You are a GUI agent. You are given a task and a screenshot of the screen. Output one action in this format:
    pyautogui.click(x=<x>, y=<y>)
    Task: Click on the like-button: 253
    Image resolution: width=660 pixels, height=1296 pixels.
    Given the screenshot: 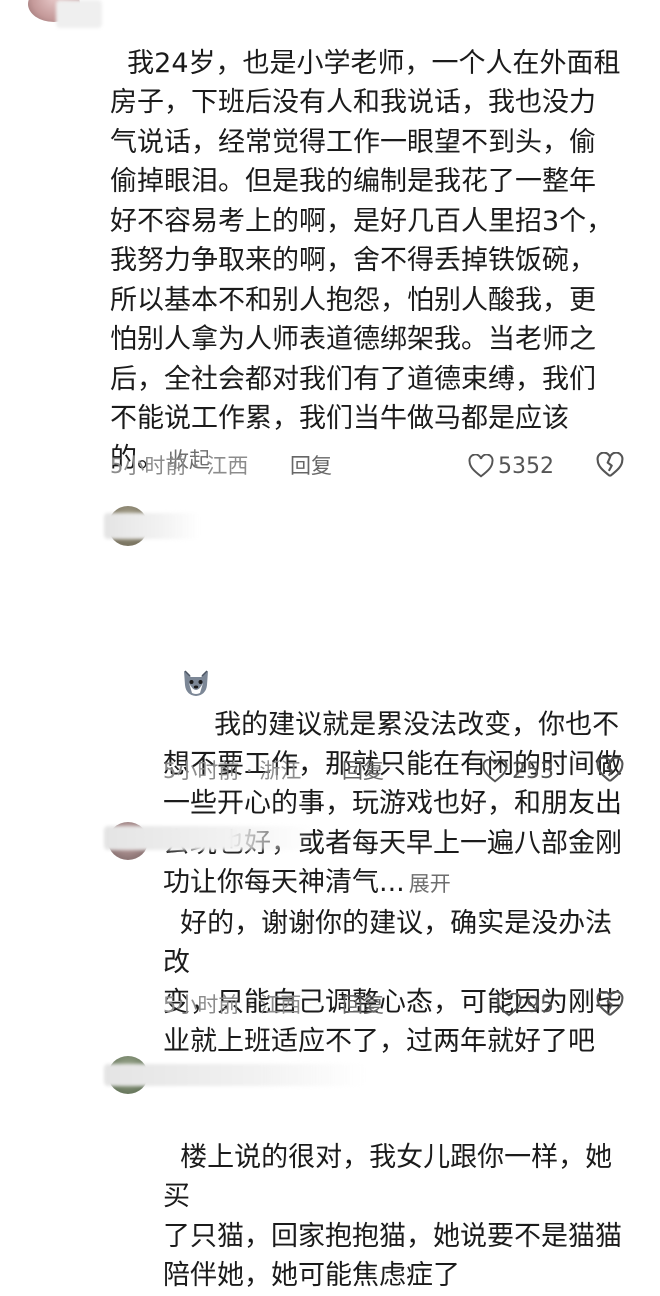 What is the action you would take?
    pyautogui.click(x=518, y=771)
    